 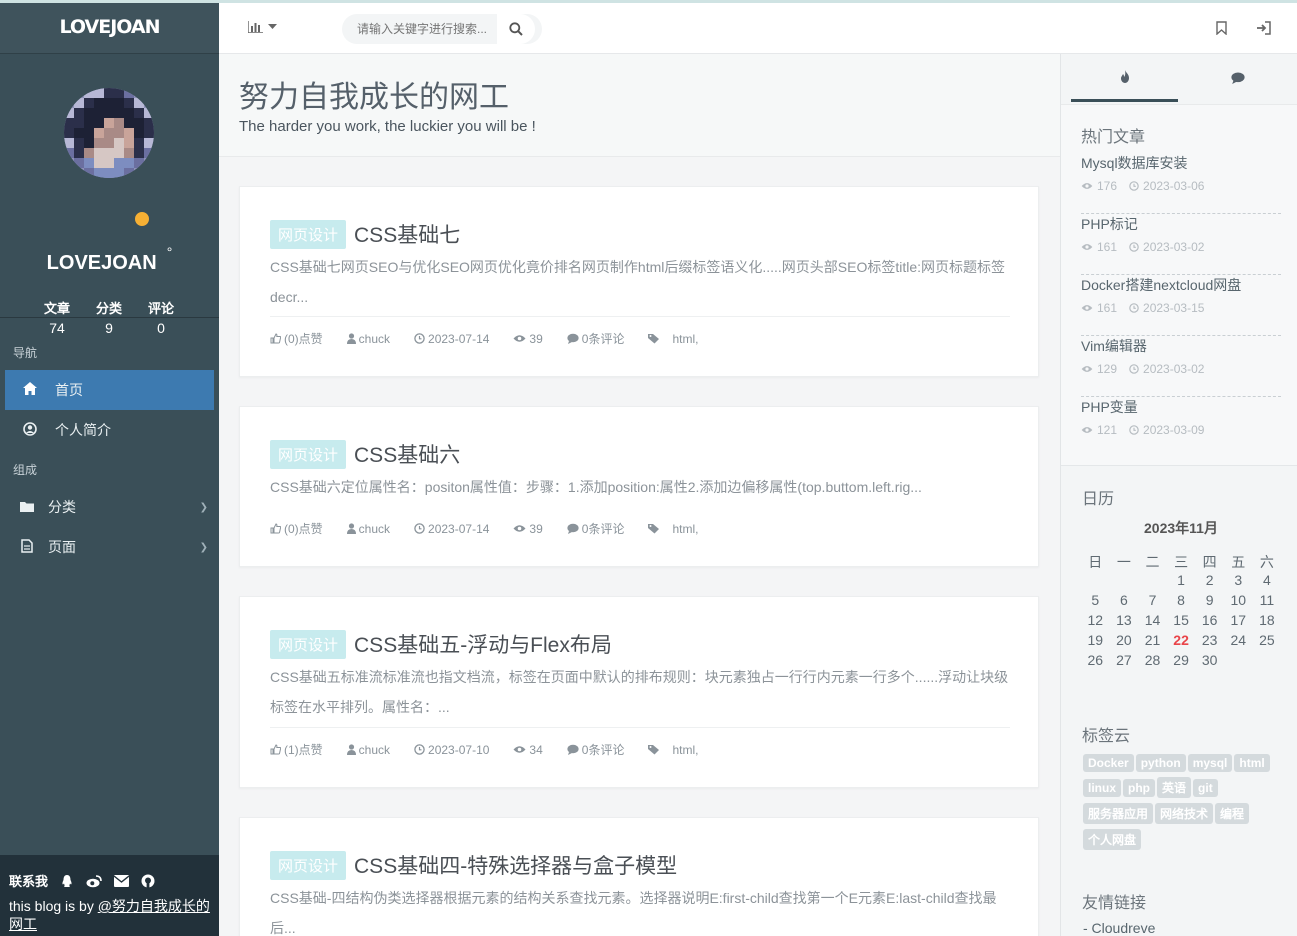 What do you see at coordinates (1184, 813) in the screenshot?
I see `tag-chip: 网络技术` at bounding box center [1184, 813].